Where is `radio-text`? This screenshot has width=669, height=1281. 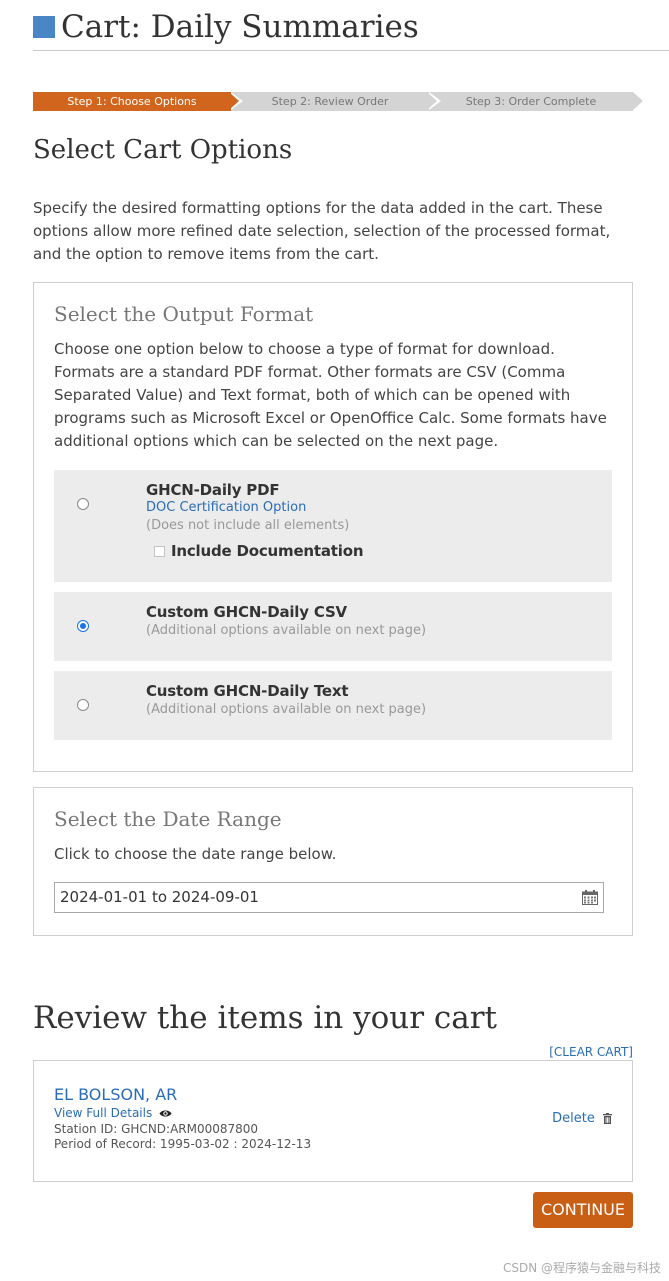 radio-text is located at coordinates (83, 705).